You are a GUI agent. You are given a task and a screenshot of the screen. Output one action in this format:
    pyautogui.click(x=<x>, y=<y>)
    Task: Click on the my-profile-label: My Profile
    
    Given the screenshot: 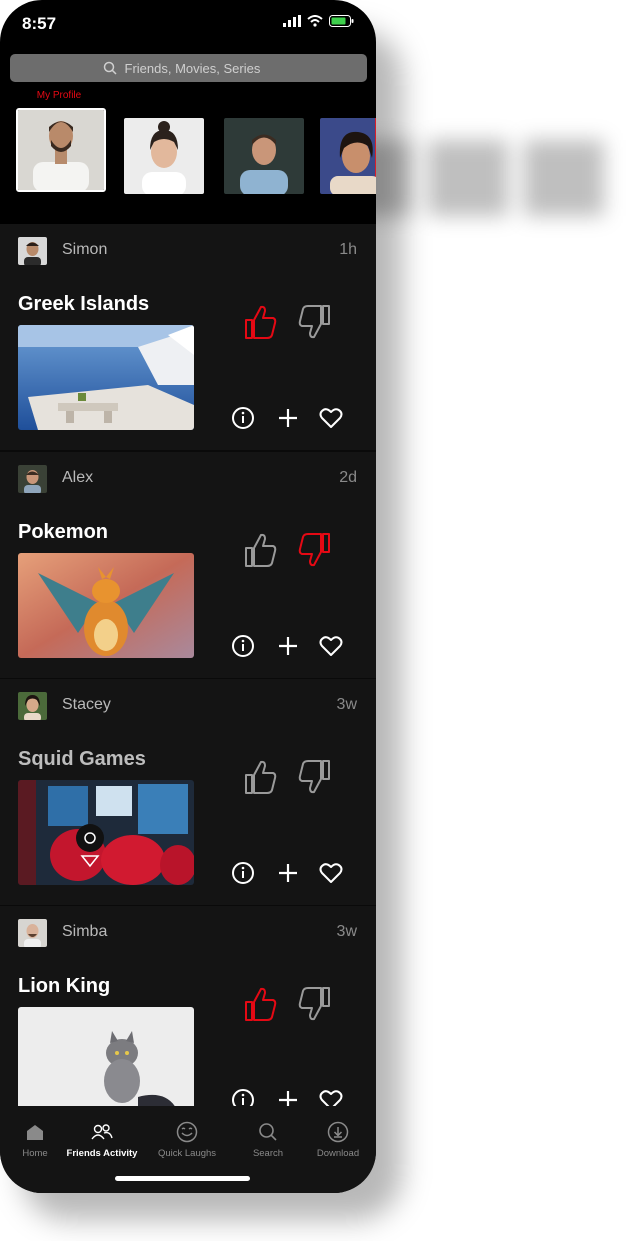 What is the action you would take?
    pyautogui.click(x=59, y=95)
    